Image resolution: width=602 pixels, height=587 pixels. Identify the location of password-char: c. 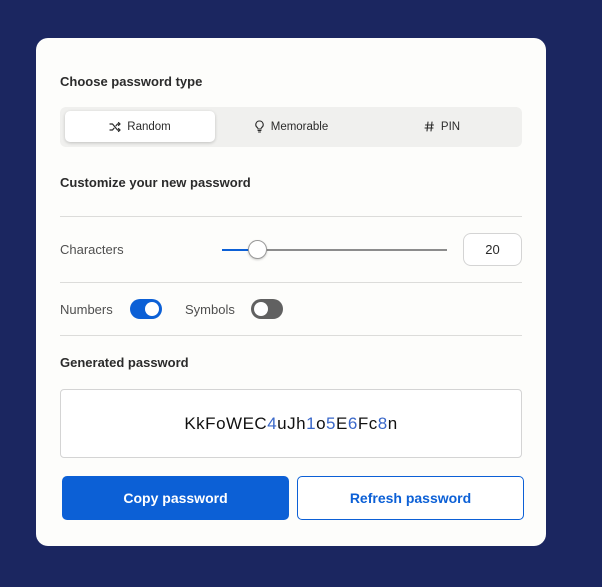
(373, 423).